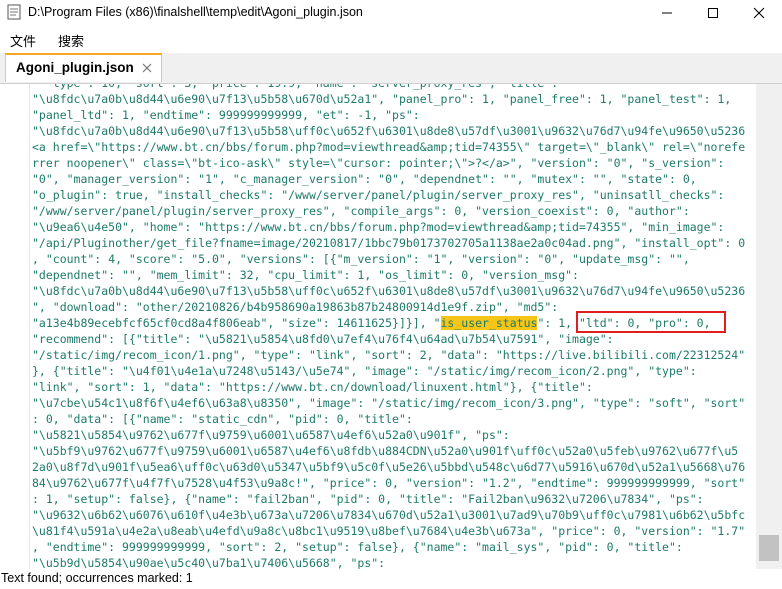 The width and height of the screenshot is (782, 589). What do you see at coordinates (651, 322) in the screenshot?
I see `match-annotation-box` at bounding box center [651, 322].